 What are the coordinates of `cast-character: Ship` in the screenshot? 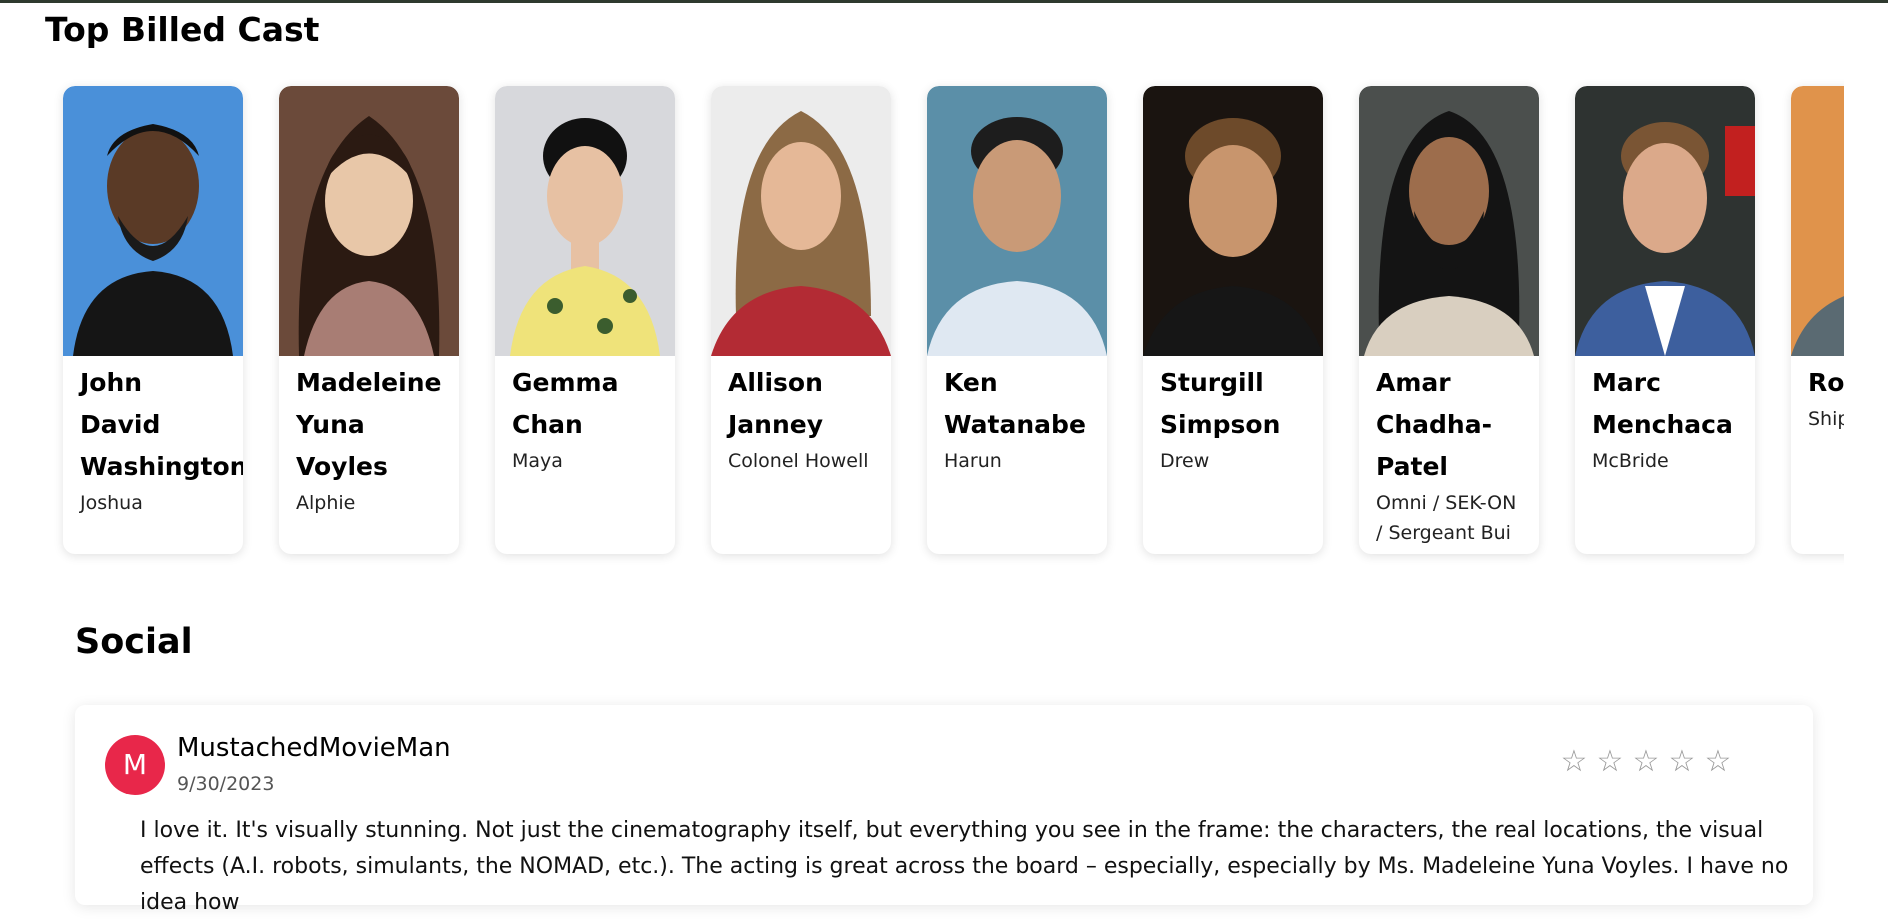 It's located at (1826, 419).